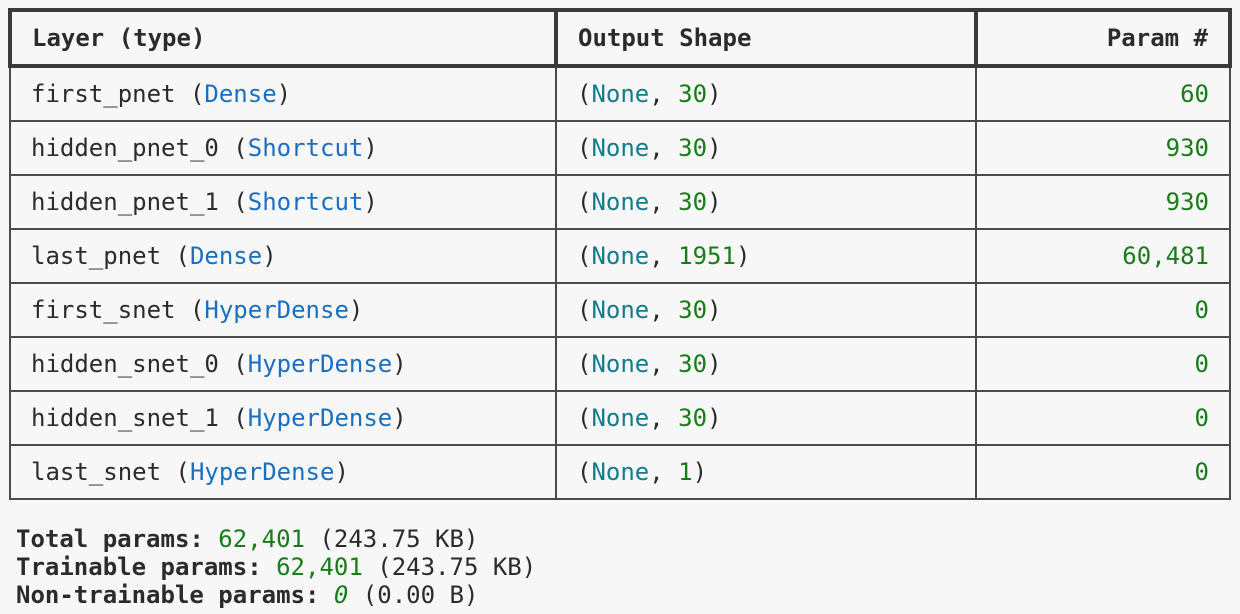 Image resolution: width=1240 pixels, height=614 pixels. Describe the element at coordinates (125, 364) in the screenshot. I see `layer-name: hidden_snet_0` at that location.